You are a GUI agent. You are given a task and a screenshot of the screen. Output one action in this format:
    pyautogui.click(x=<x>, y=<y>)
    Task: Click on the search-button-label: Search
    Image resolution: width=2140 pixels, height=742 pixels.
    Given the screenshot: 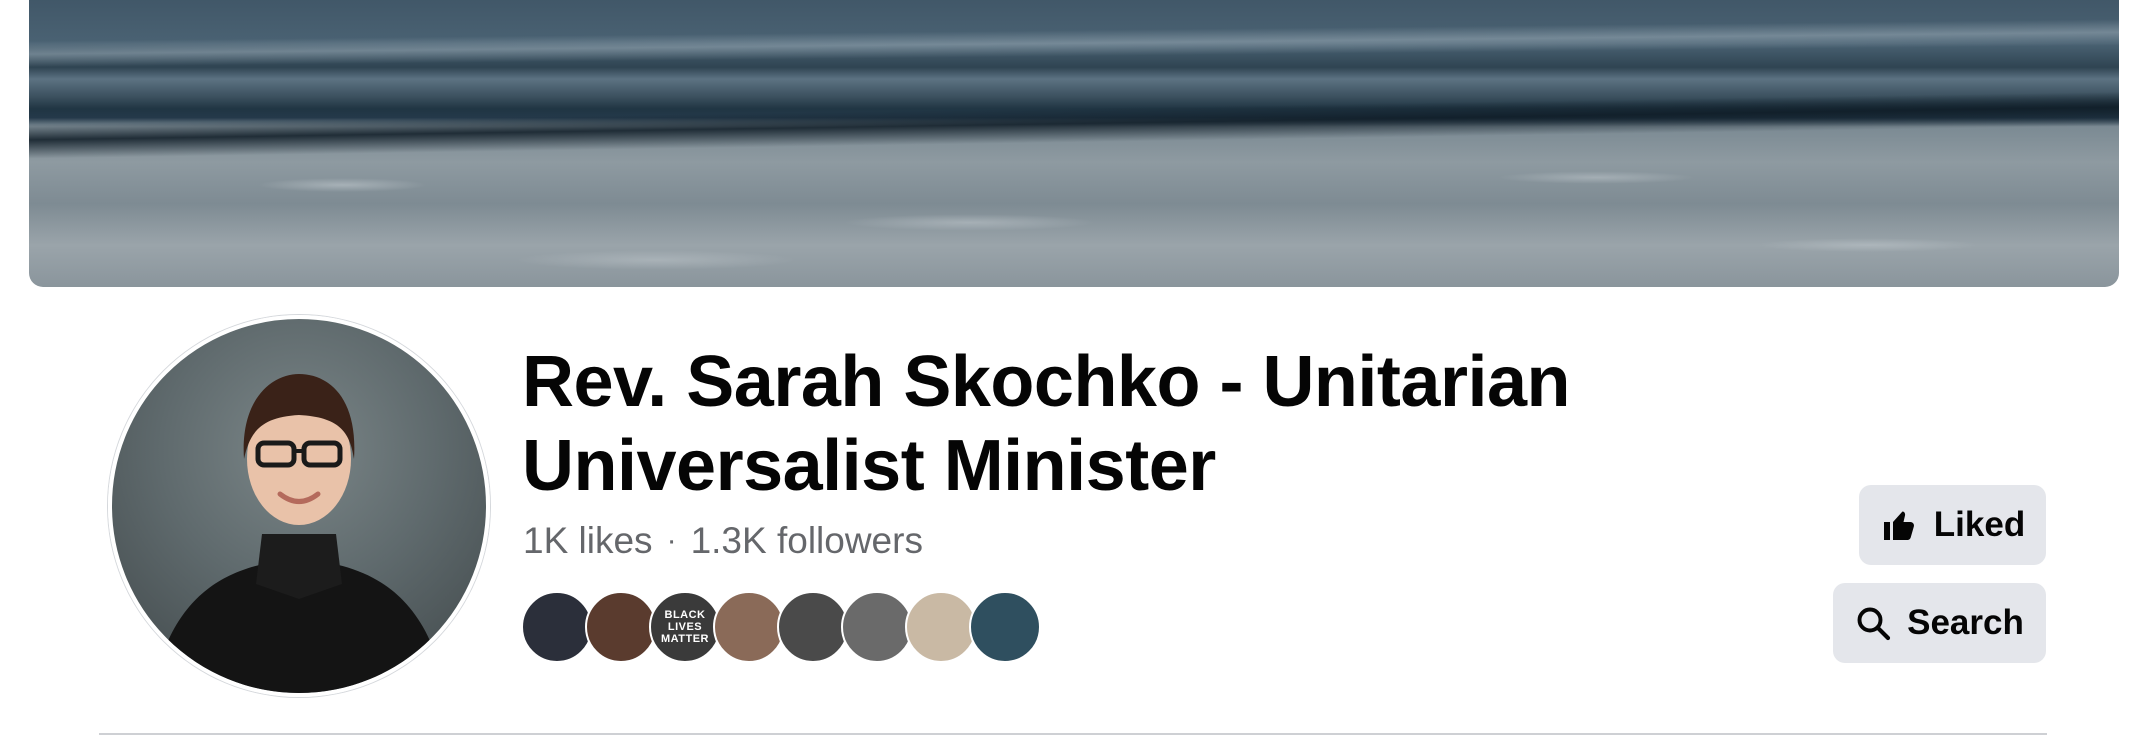 What is the action you would take?
    pyautogui.click(x=1965, y=622)
    